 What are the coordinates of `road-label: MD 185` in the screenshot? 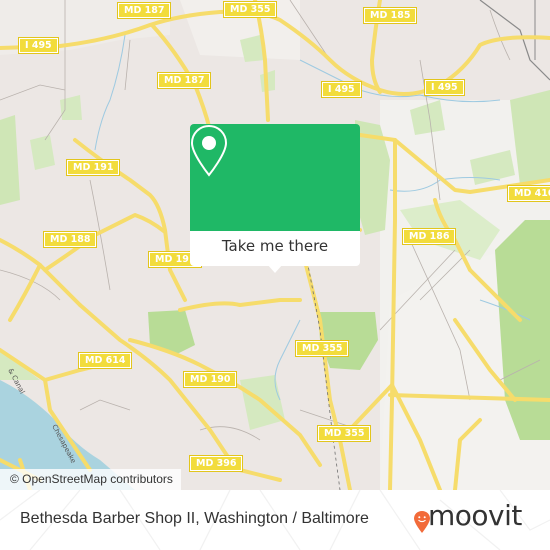 It's located at (390, 15).